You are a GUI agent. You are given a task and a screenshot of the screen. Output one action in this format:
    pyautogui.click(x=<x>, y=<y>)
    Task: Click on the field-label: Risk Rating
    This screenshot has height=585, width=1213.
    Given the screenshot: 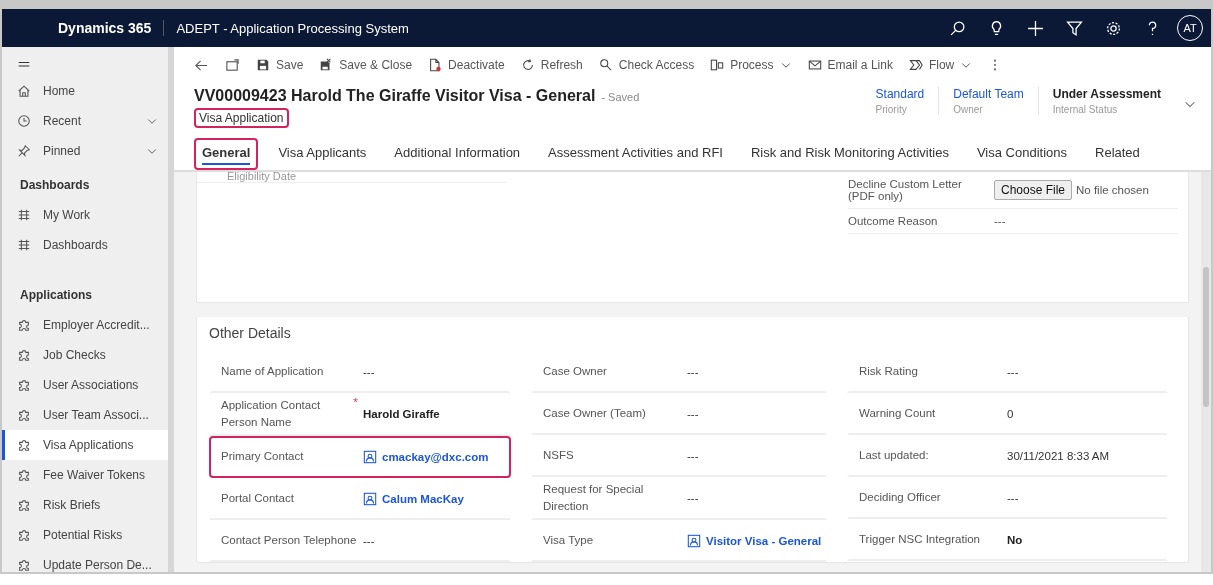 What is the action you would take?
    pyautogui.click(x=888, y=372)
    